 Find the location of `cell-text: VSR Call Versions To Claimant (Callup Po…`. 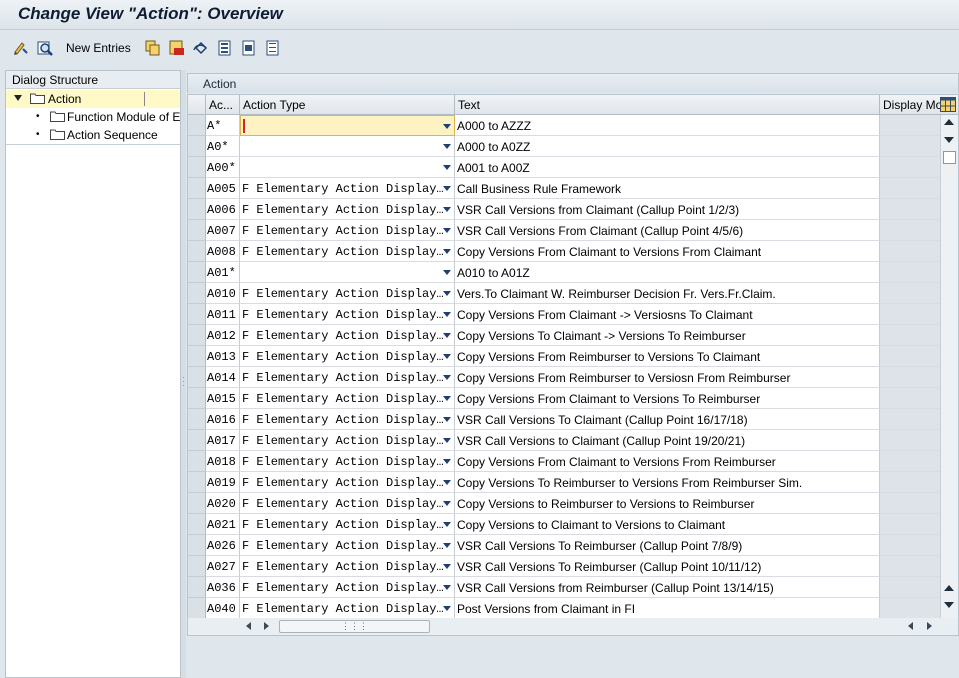

cell-text: VSR Call Versions To Claimant (Callup Po… is located at coordinates (667, 419).